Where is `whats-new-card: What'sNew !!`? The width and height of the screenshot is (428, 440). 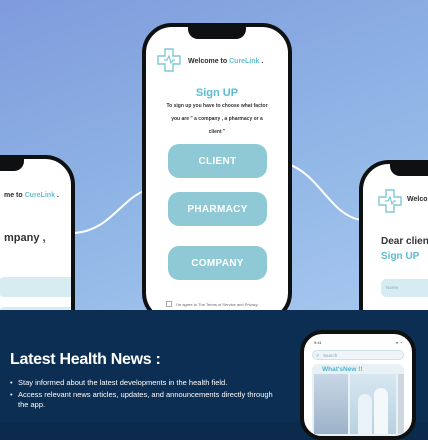 whats-new-card: What'sNew !! is located at coordinates (358, 400).